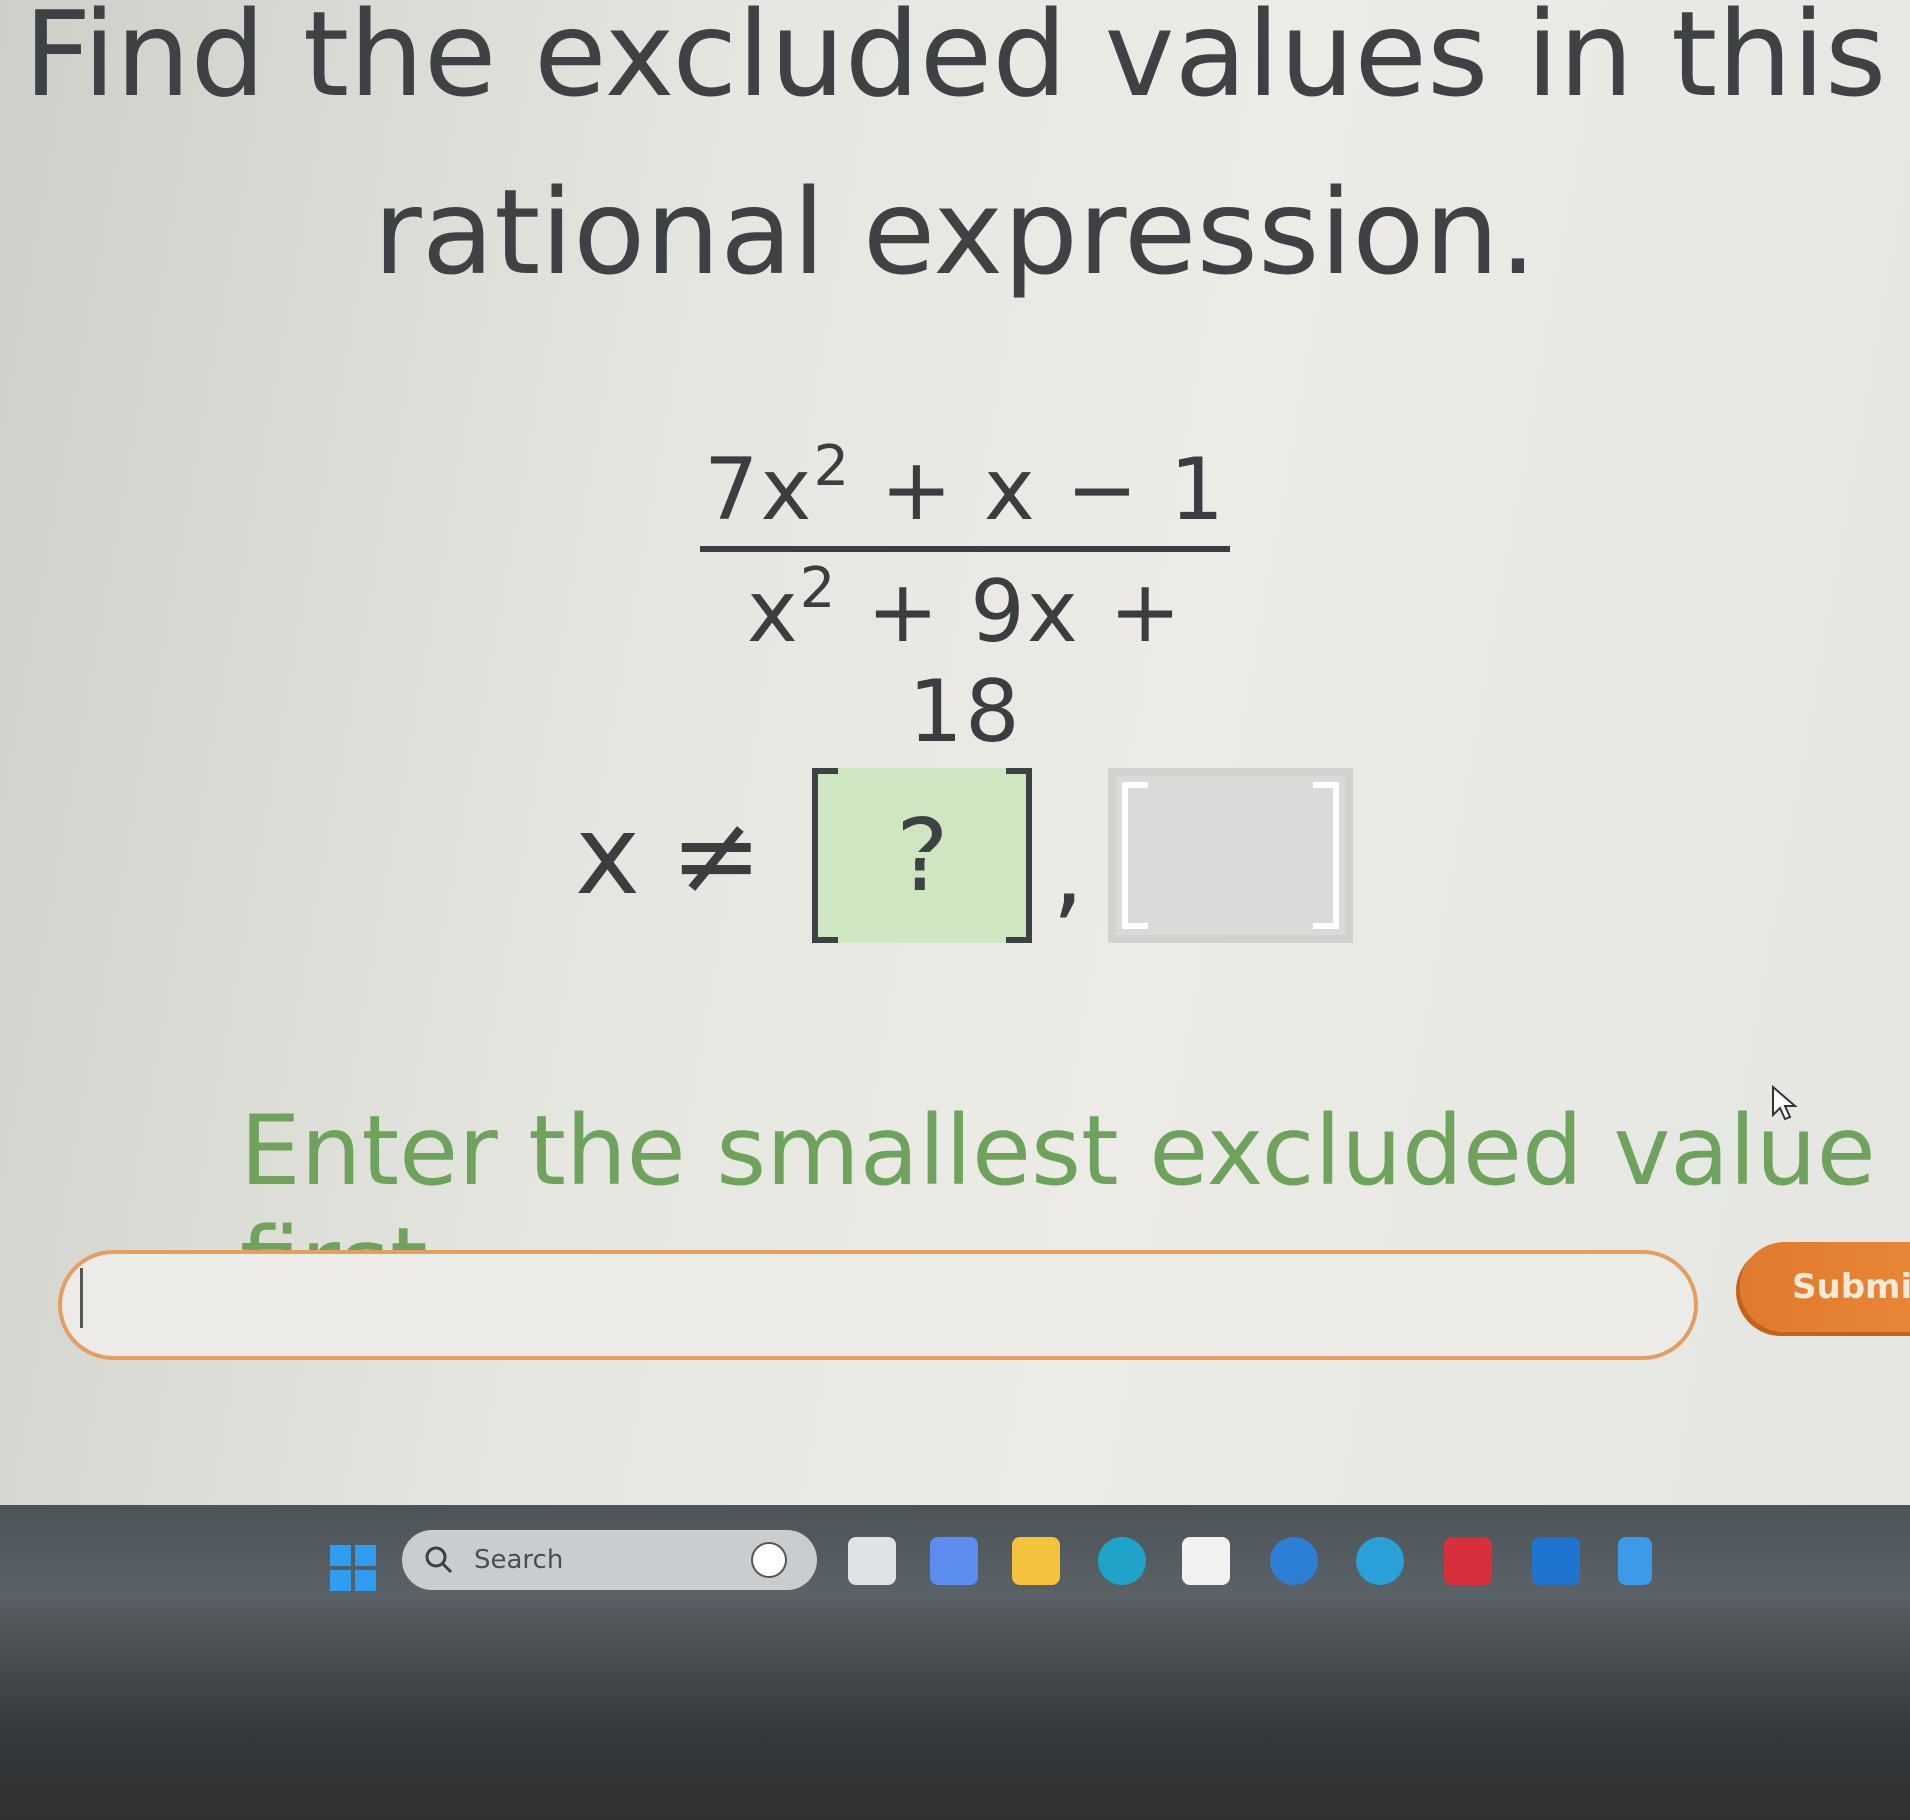 This screenshot has width=1910, height=1820. I want to click on search-icon, so click(439, 1560).